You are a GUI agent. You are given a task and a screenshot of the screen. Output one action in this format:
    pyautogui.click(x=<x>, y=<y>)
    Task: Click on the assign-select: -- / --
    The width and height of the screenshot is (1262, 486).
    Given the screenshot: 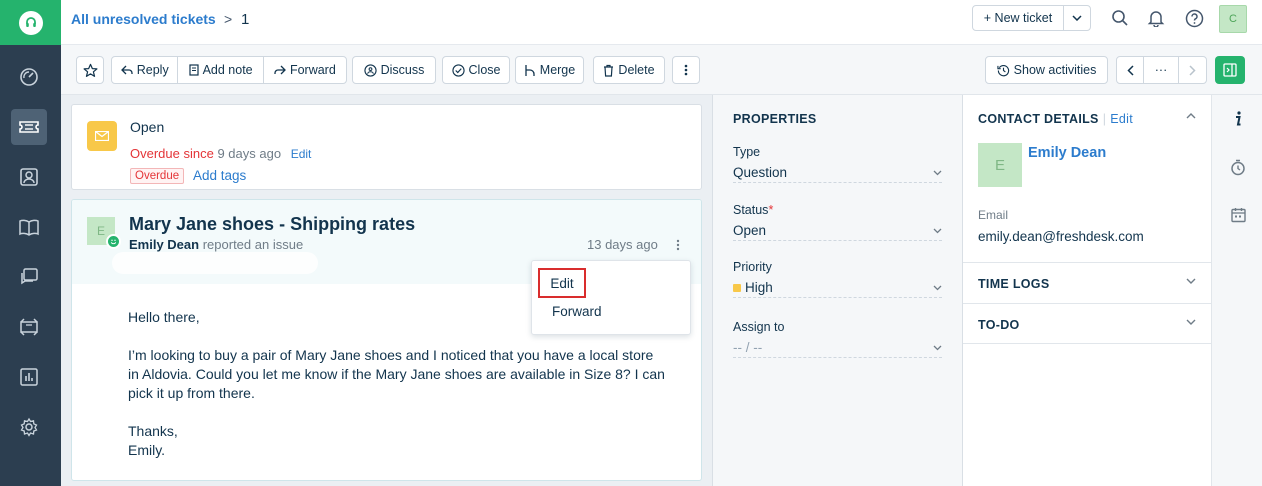 What is the action you would take?
    pyautogui.click(x=837, y=348)
    